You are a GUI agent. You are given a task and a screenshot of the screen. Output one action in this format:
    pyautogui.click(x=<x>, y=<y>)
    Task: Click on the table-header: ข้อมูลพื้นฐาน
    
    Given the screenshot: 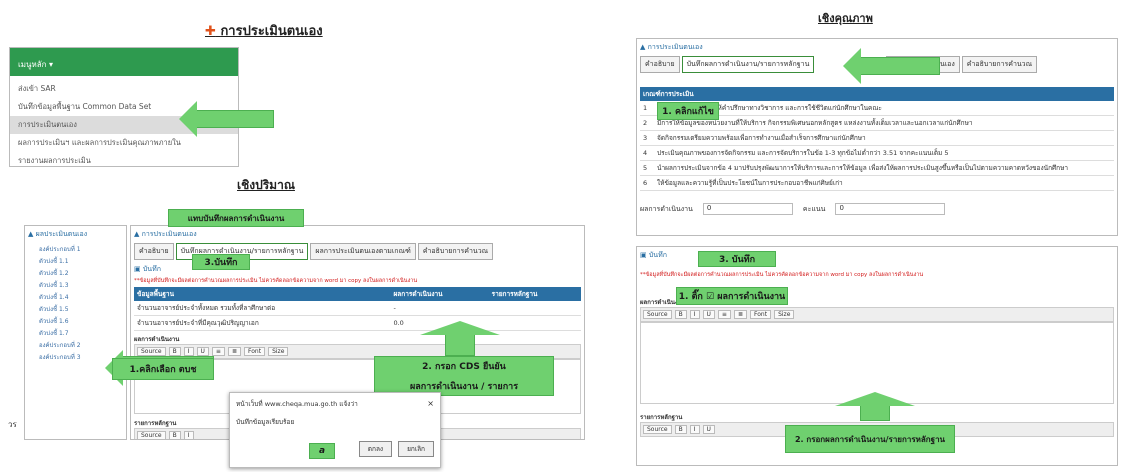 What is the action you would take?
    pyautogui.click(x=262, y=294)
    